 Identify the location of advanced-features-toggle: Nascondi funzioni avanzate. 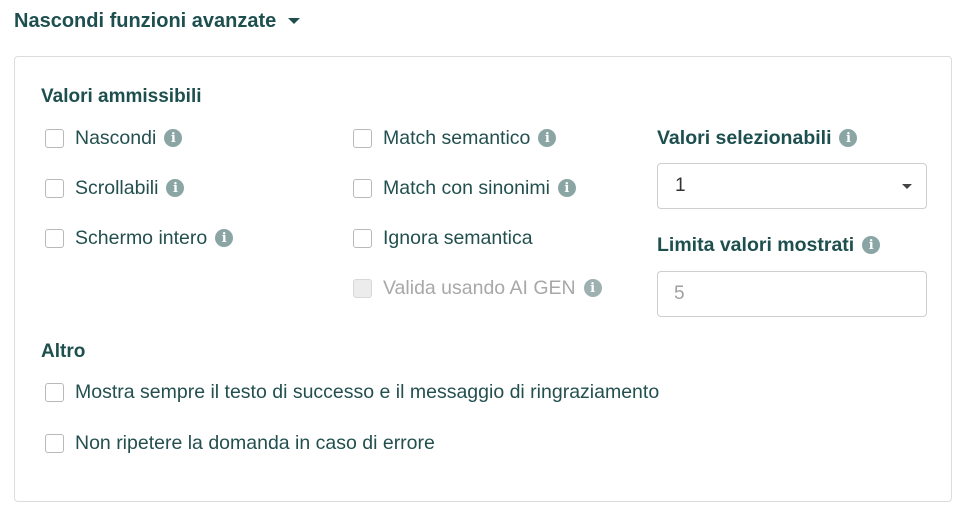
(157, 21).